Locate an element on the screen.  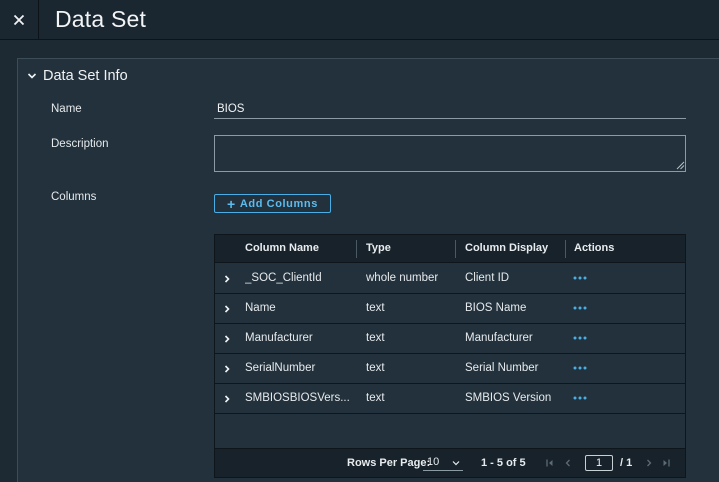
add-columns-label: Add Columns is located at coordinates (278, 203).